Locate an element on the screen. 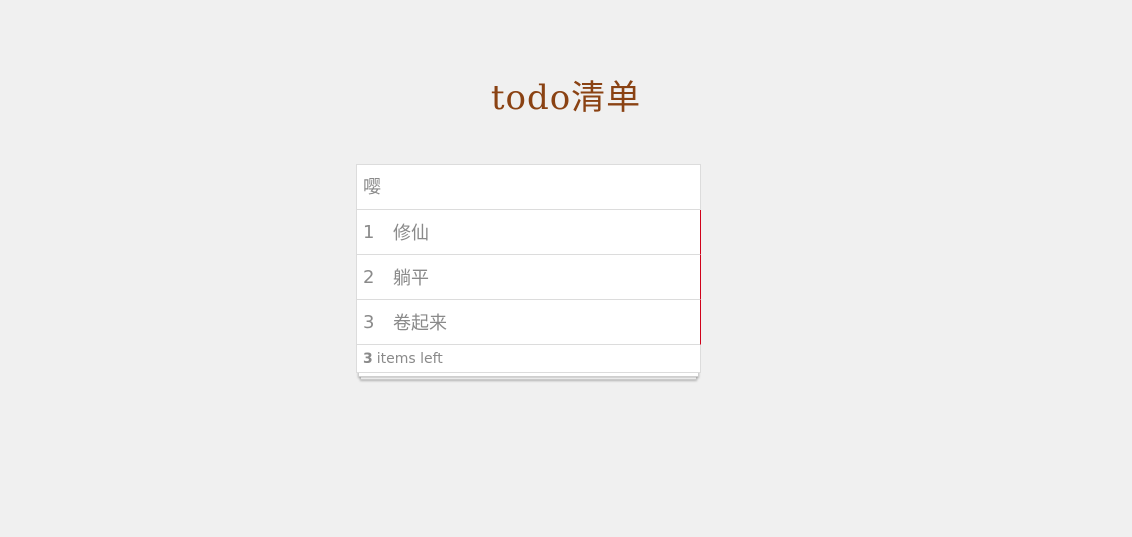  todo-item: 2 躺平 is located at coordinates (528, 277).